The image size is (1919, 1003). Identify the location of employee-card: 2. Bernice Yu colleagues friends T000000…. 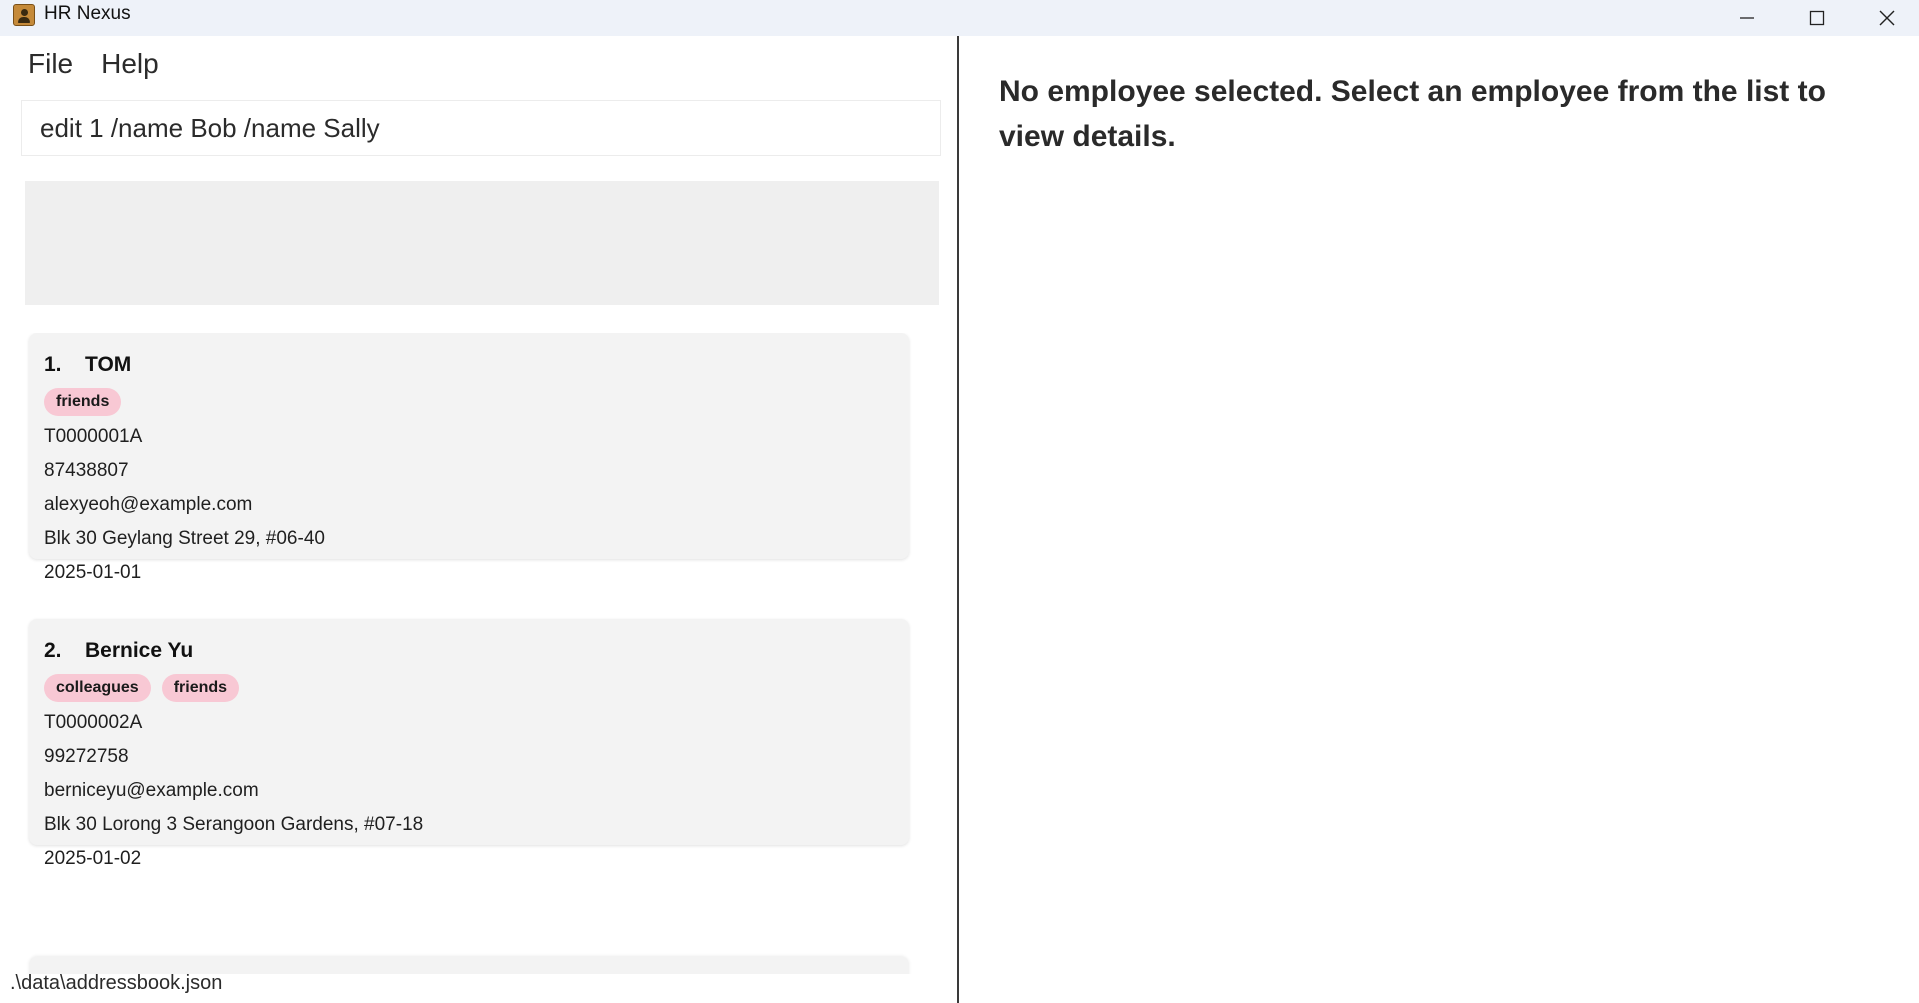
(469, 744).